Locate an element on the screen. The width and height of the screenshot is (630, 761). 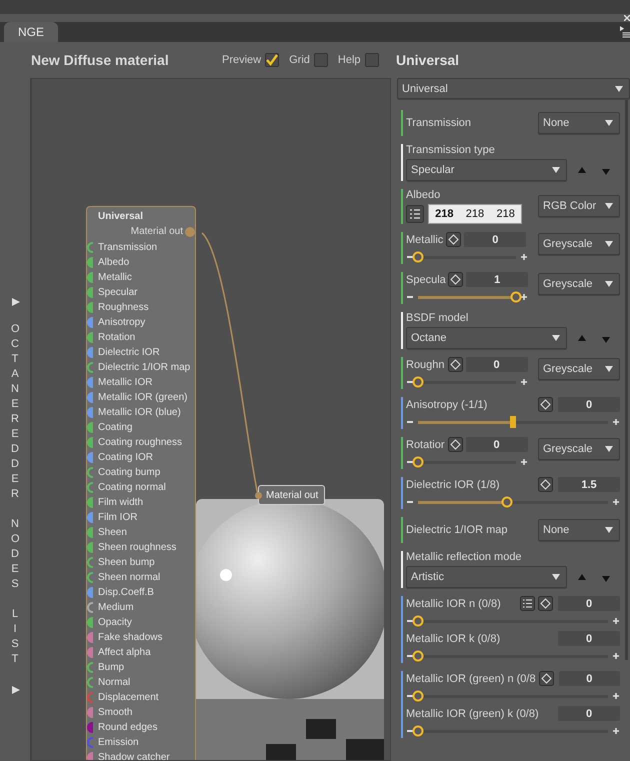
dropdown: RGB Color is located at coordinates (579, 206).